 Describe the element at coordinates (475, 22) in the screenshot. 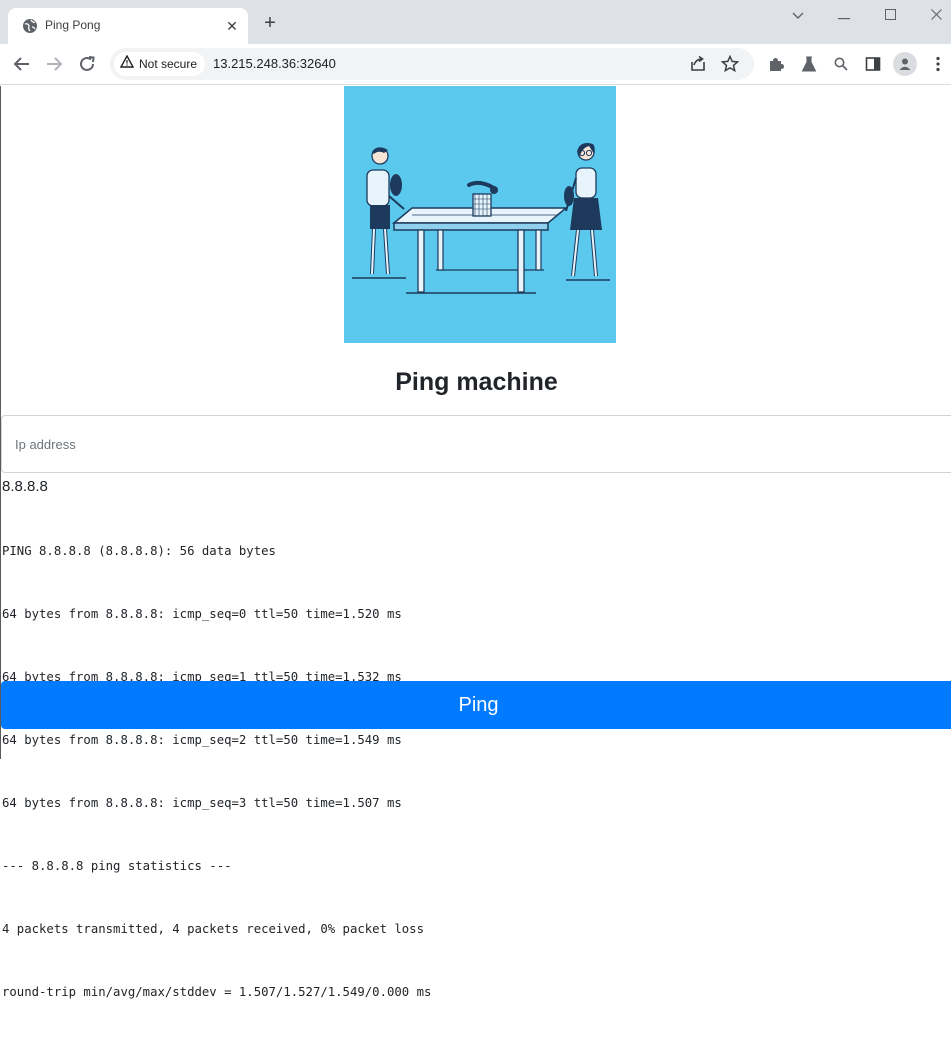

I see `browser-tab-bar: Ping Pong ✕ +` at that location.